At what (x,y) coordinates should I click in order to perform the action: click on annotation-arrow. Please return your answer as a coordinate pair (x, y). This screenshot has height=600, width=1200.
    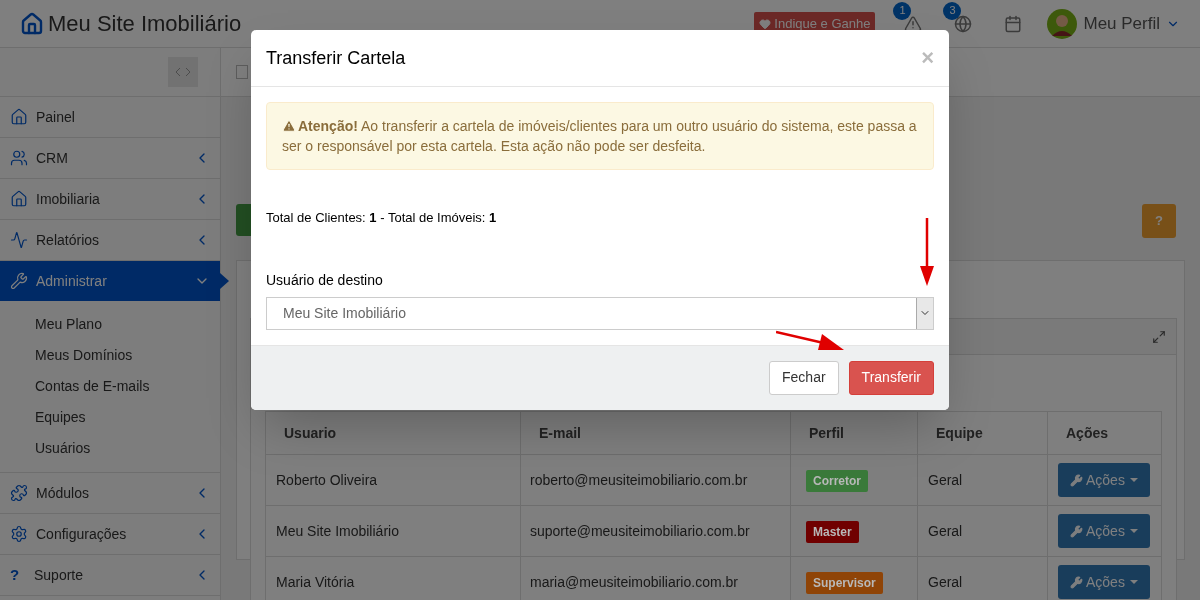
    Looking at the image, I should click on (927, 252).